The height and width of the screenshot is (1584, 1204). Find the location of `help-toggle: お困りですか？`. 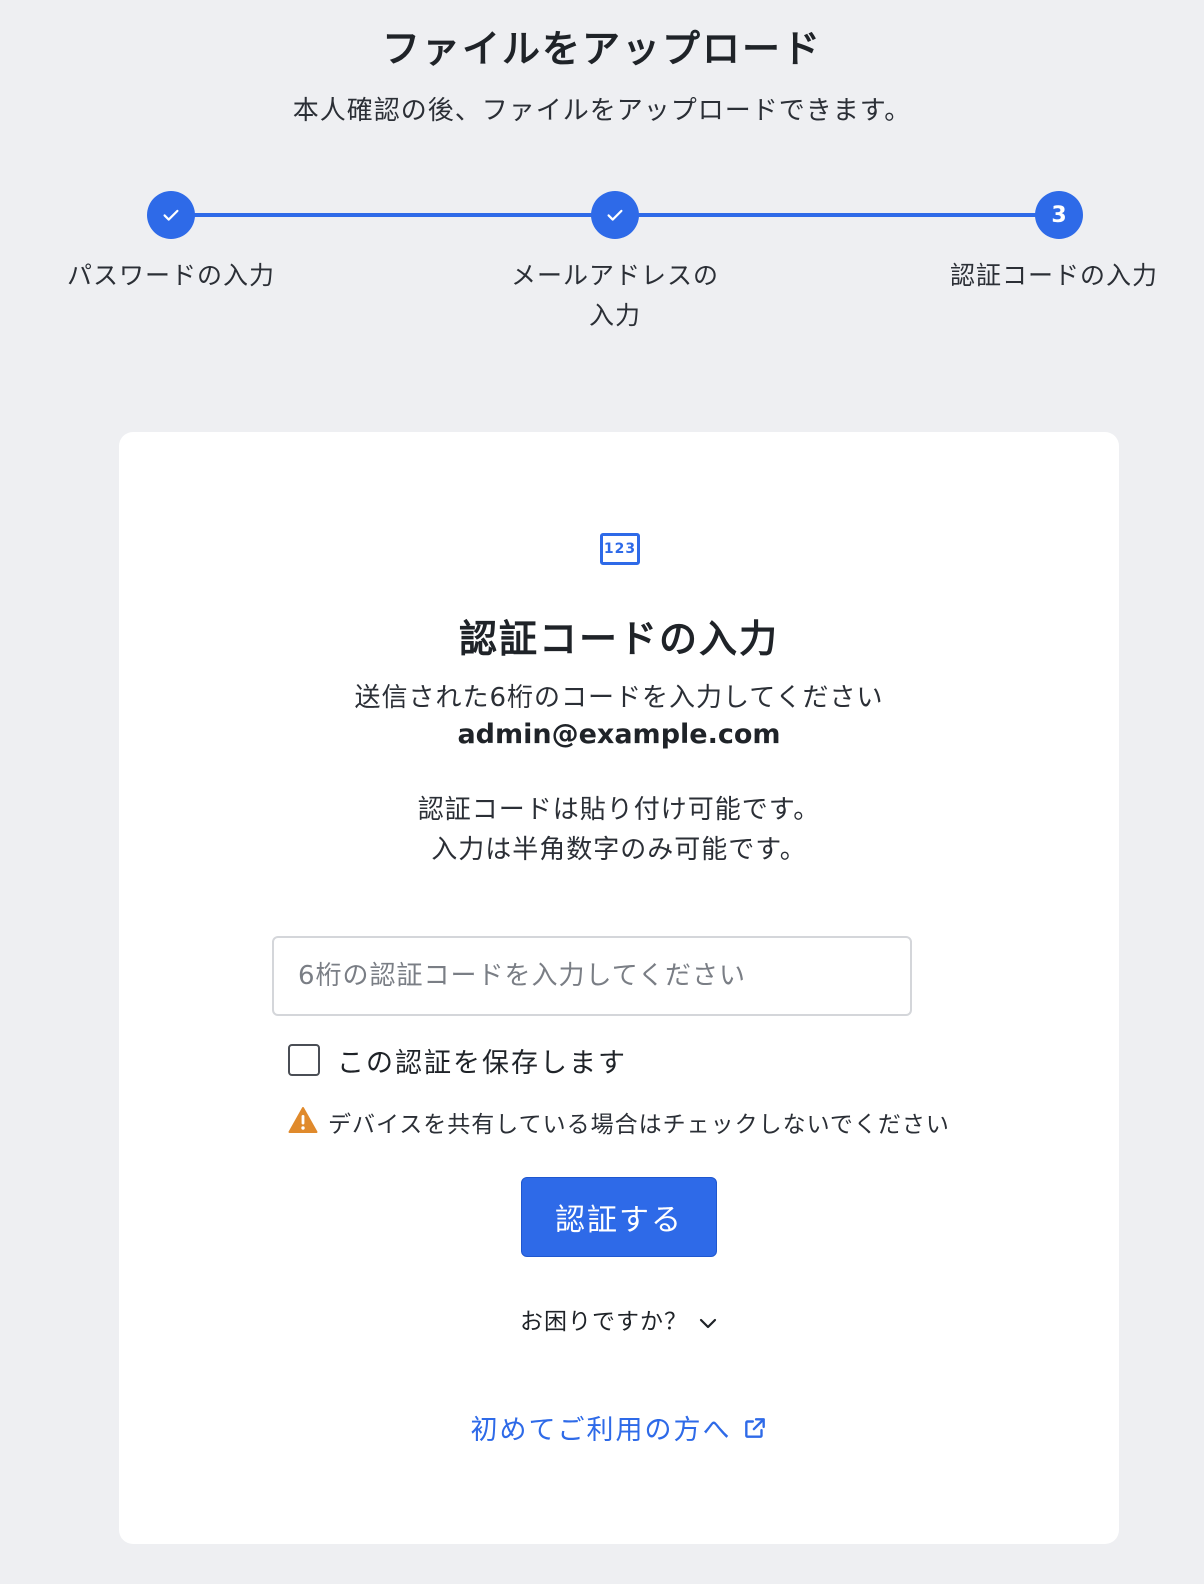

help-toggle: お困りですか？ is located at coordinates (619, 1319).